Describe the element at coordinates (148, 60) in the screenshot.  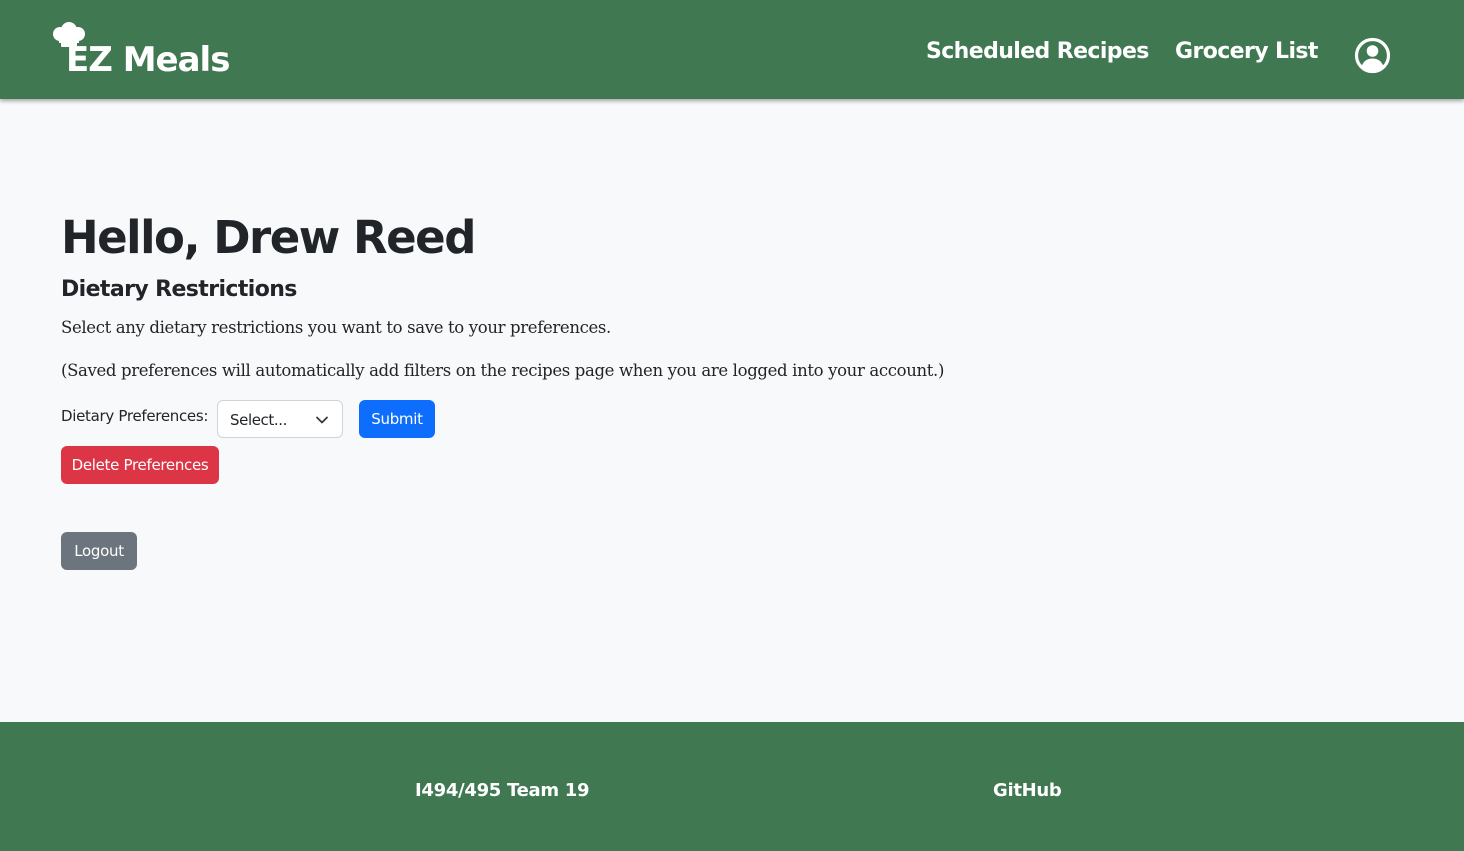
I see `brand-name: EZ Meals` at that location.